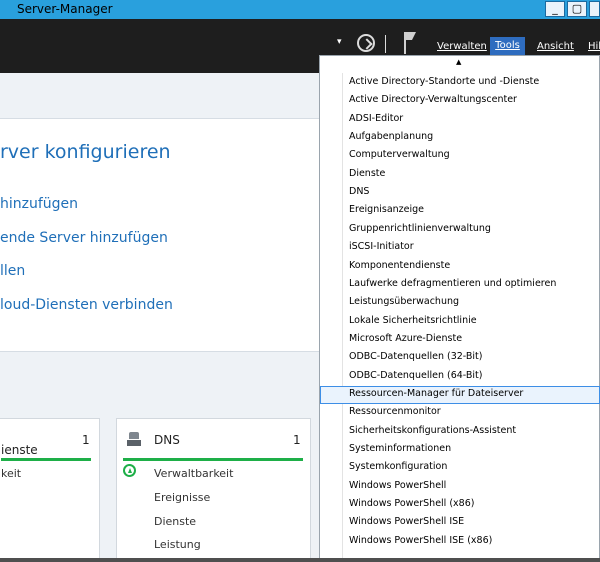  I want to click on tools-menu-item: Microsoft Azure-Dienste, so click(405, 339).